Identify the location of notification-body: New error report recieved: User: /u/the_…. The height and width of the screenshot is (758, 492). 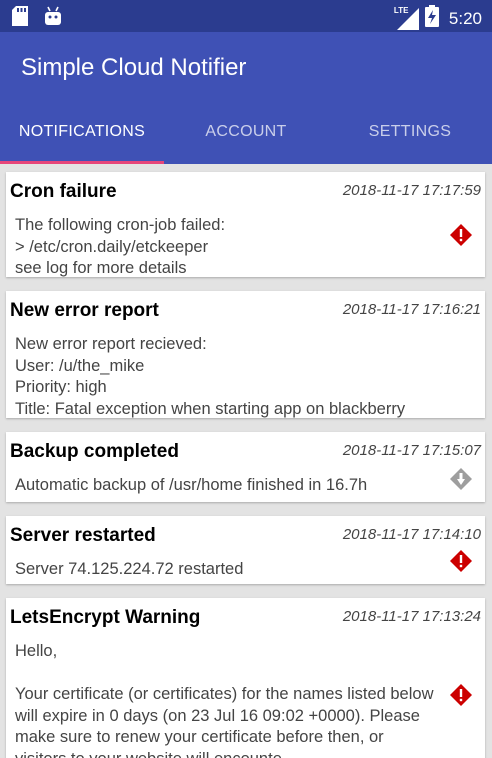
(210, 376).